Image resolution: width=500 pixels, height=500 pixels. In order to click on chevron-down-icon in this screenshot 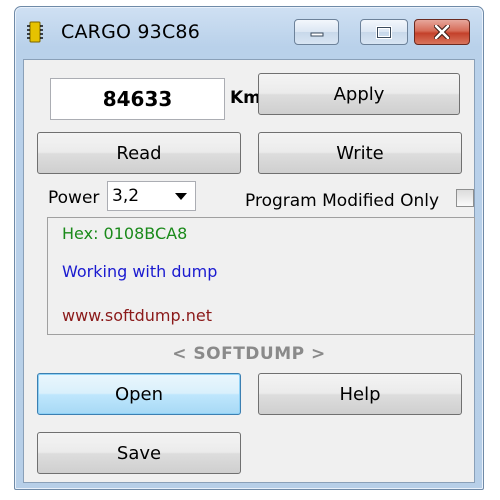, I will do `click(181, 196)`.